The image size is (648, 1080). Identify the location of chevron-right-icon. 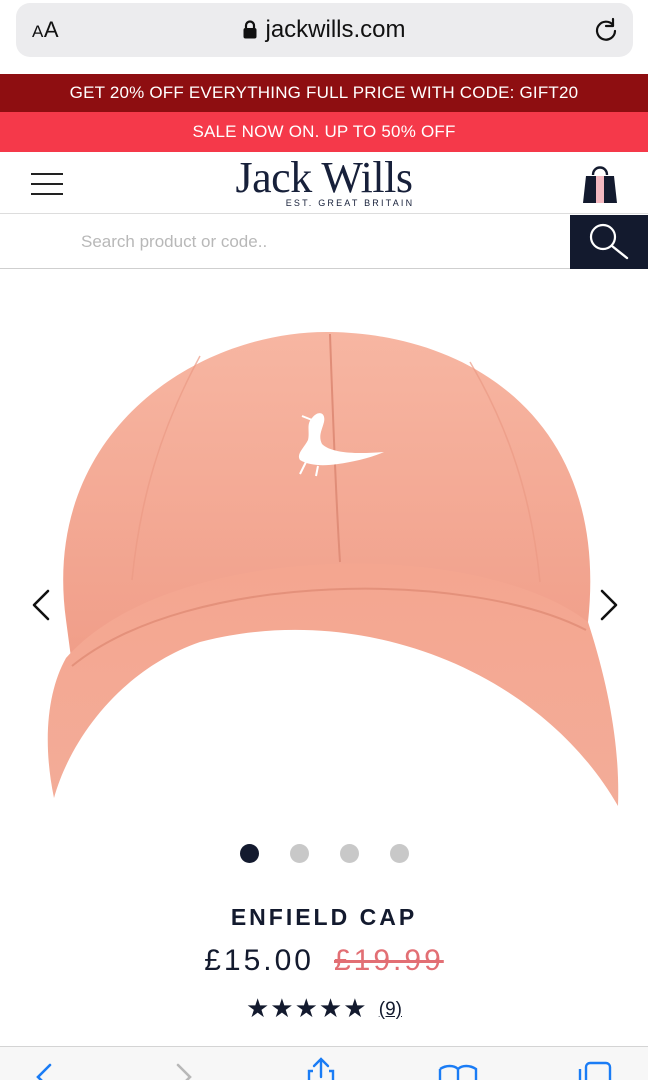
(609, 605).